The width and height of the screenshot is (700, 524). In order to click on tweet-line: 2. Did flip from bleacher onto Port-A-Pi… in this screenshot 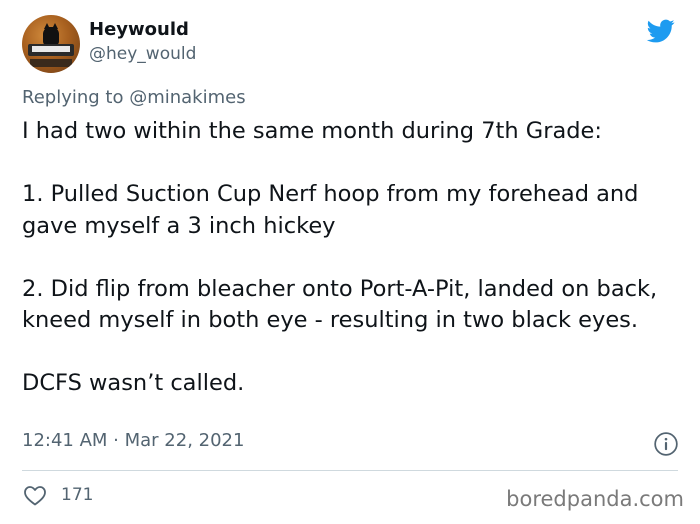, I will do `click(340, 304)`.